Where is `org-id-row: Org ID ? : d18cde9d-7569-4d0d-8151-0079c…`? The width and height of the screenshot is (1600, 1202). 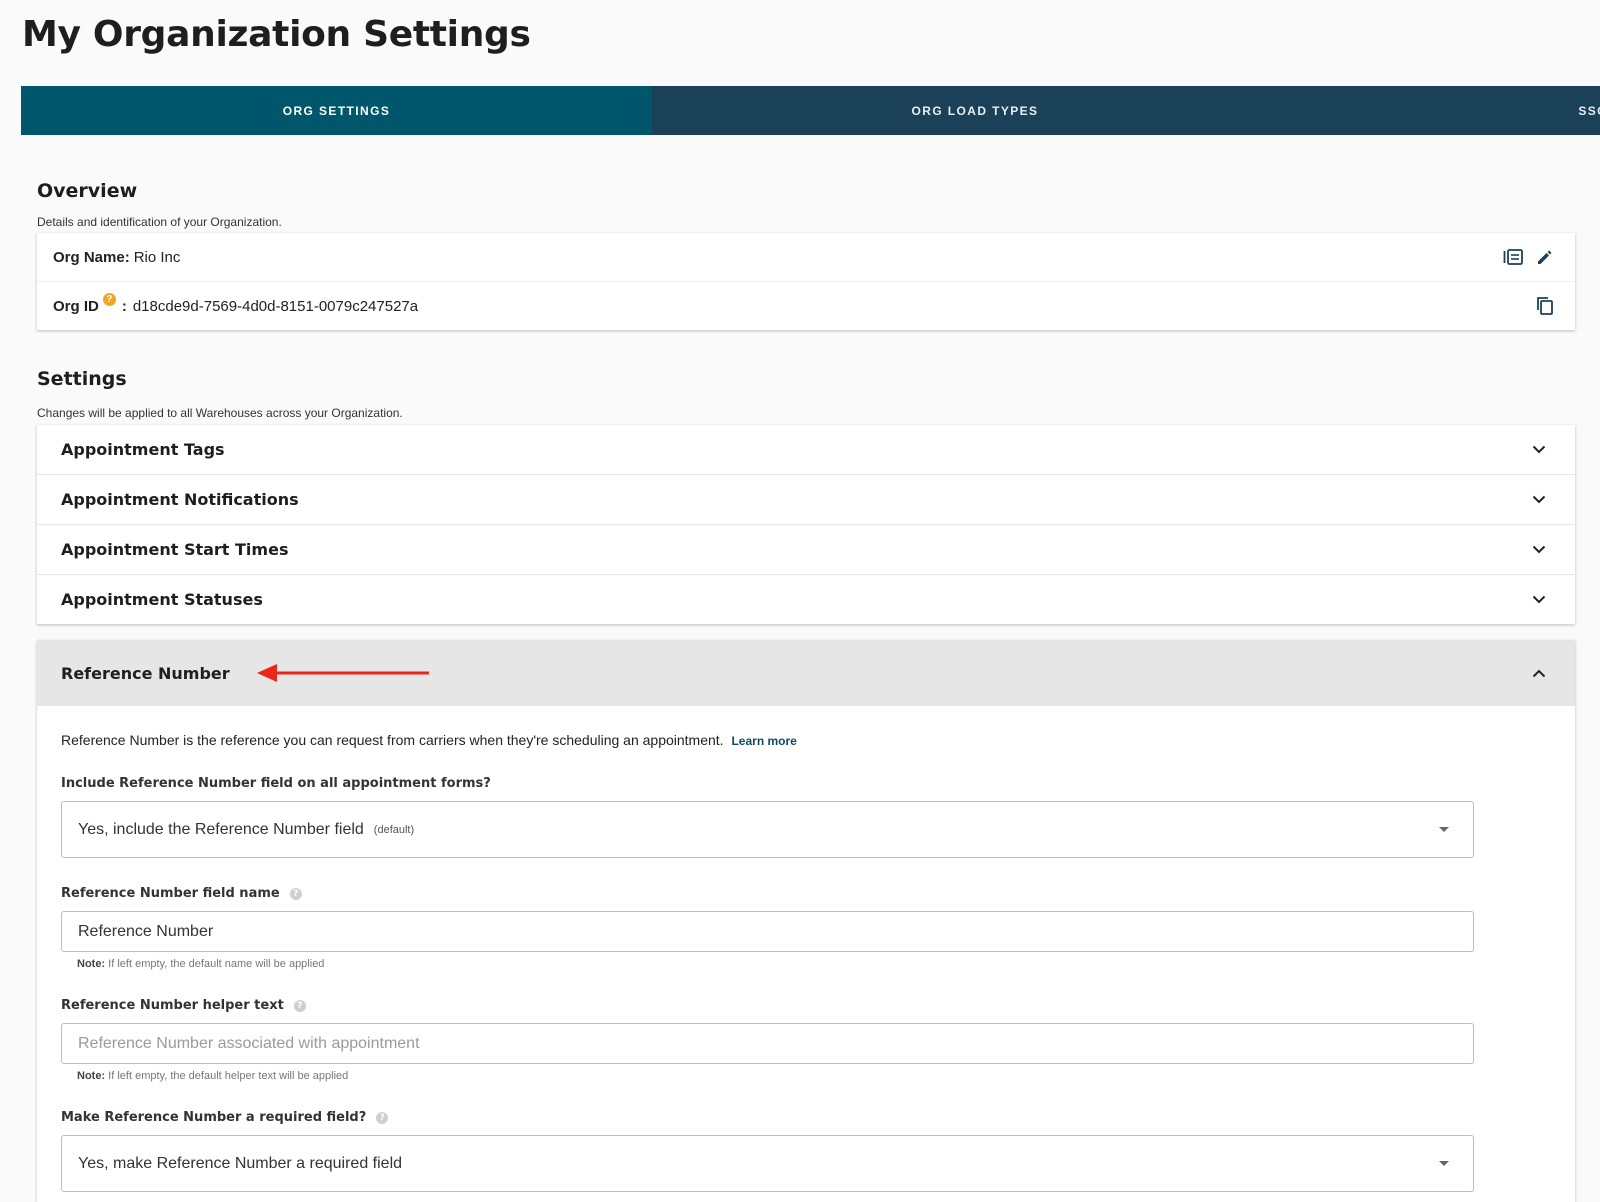
org-id-row: Org ID ? : d18cde9d-7569-4d0d-8151-0079c… is located at coordinates (806, 306).